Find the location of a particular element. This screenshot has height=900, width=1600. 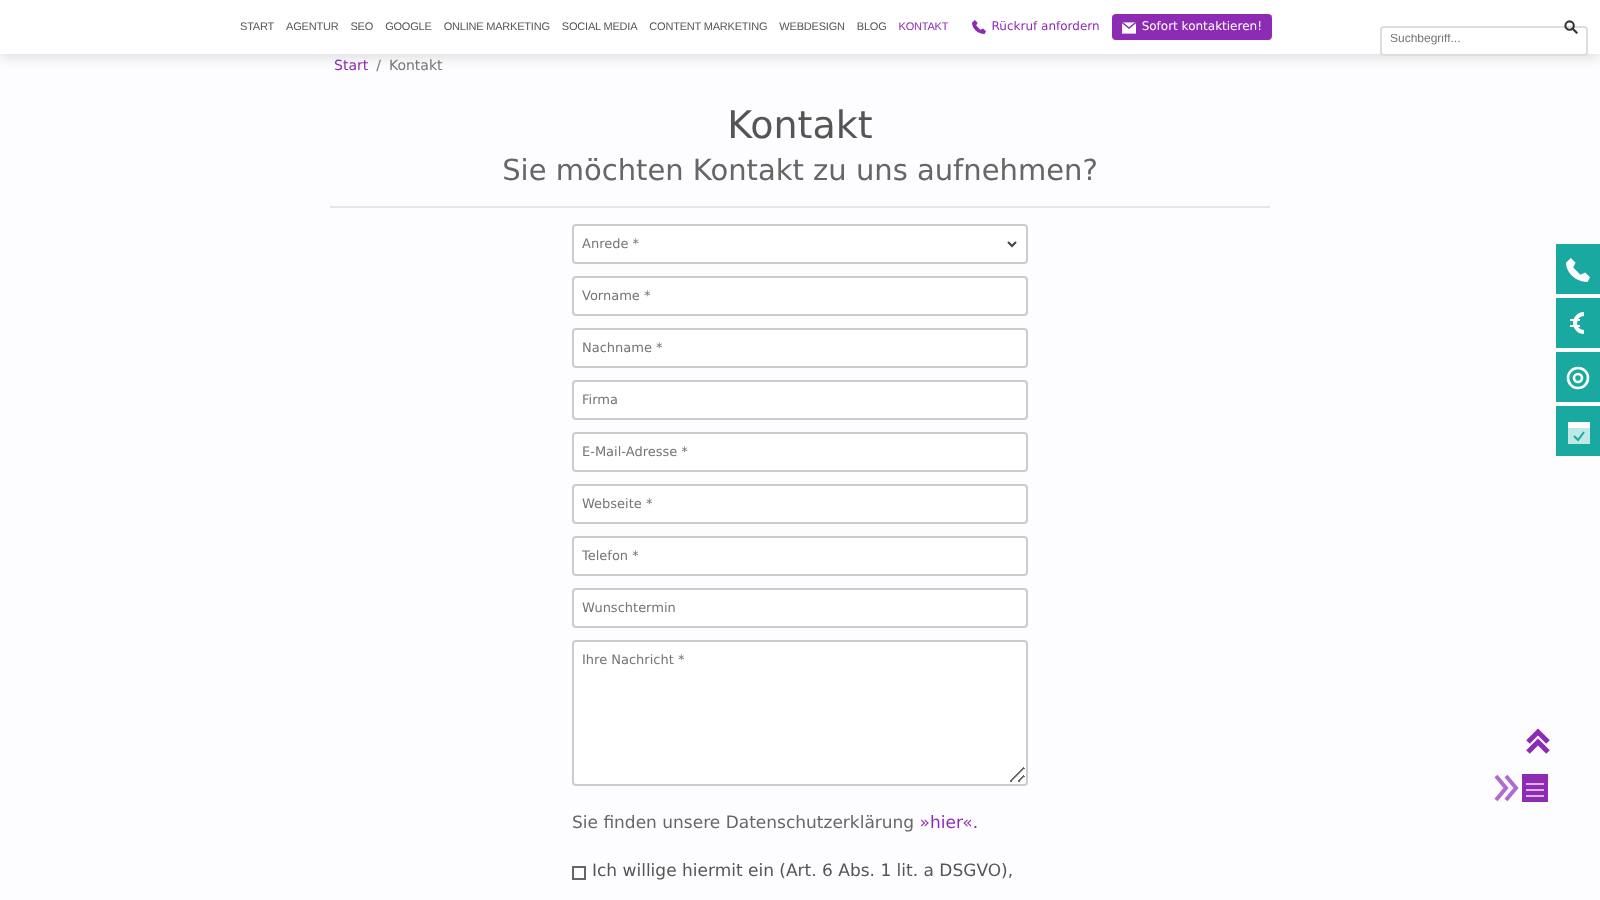

envelope-icon is located at coordinates (1128, 27).